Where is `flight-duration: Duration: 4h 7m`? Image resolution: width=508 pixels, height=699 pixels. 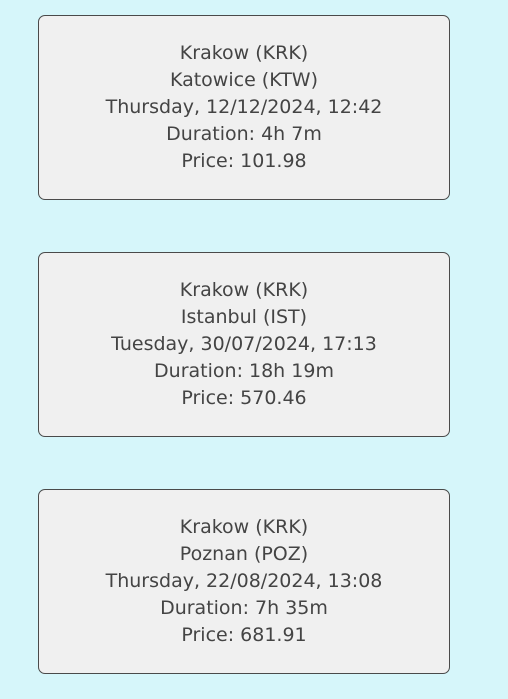 flight-duration: Duration: 4h 7m is located at coordinates (244, 134).